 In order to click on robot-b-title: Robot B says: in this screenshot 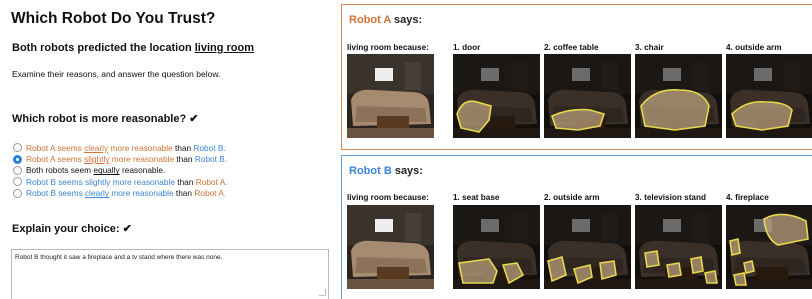, I will do `click(386, 171)`.